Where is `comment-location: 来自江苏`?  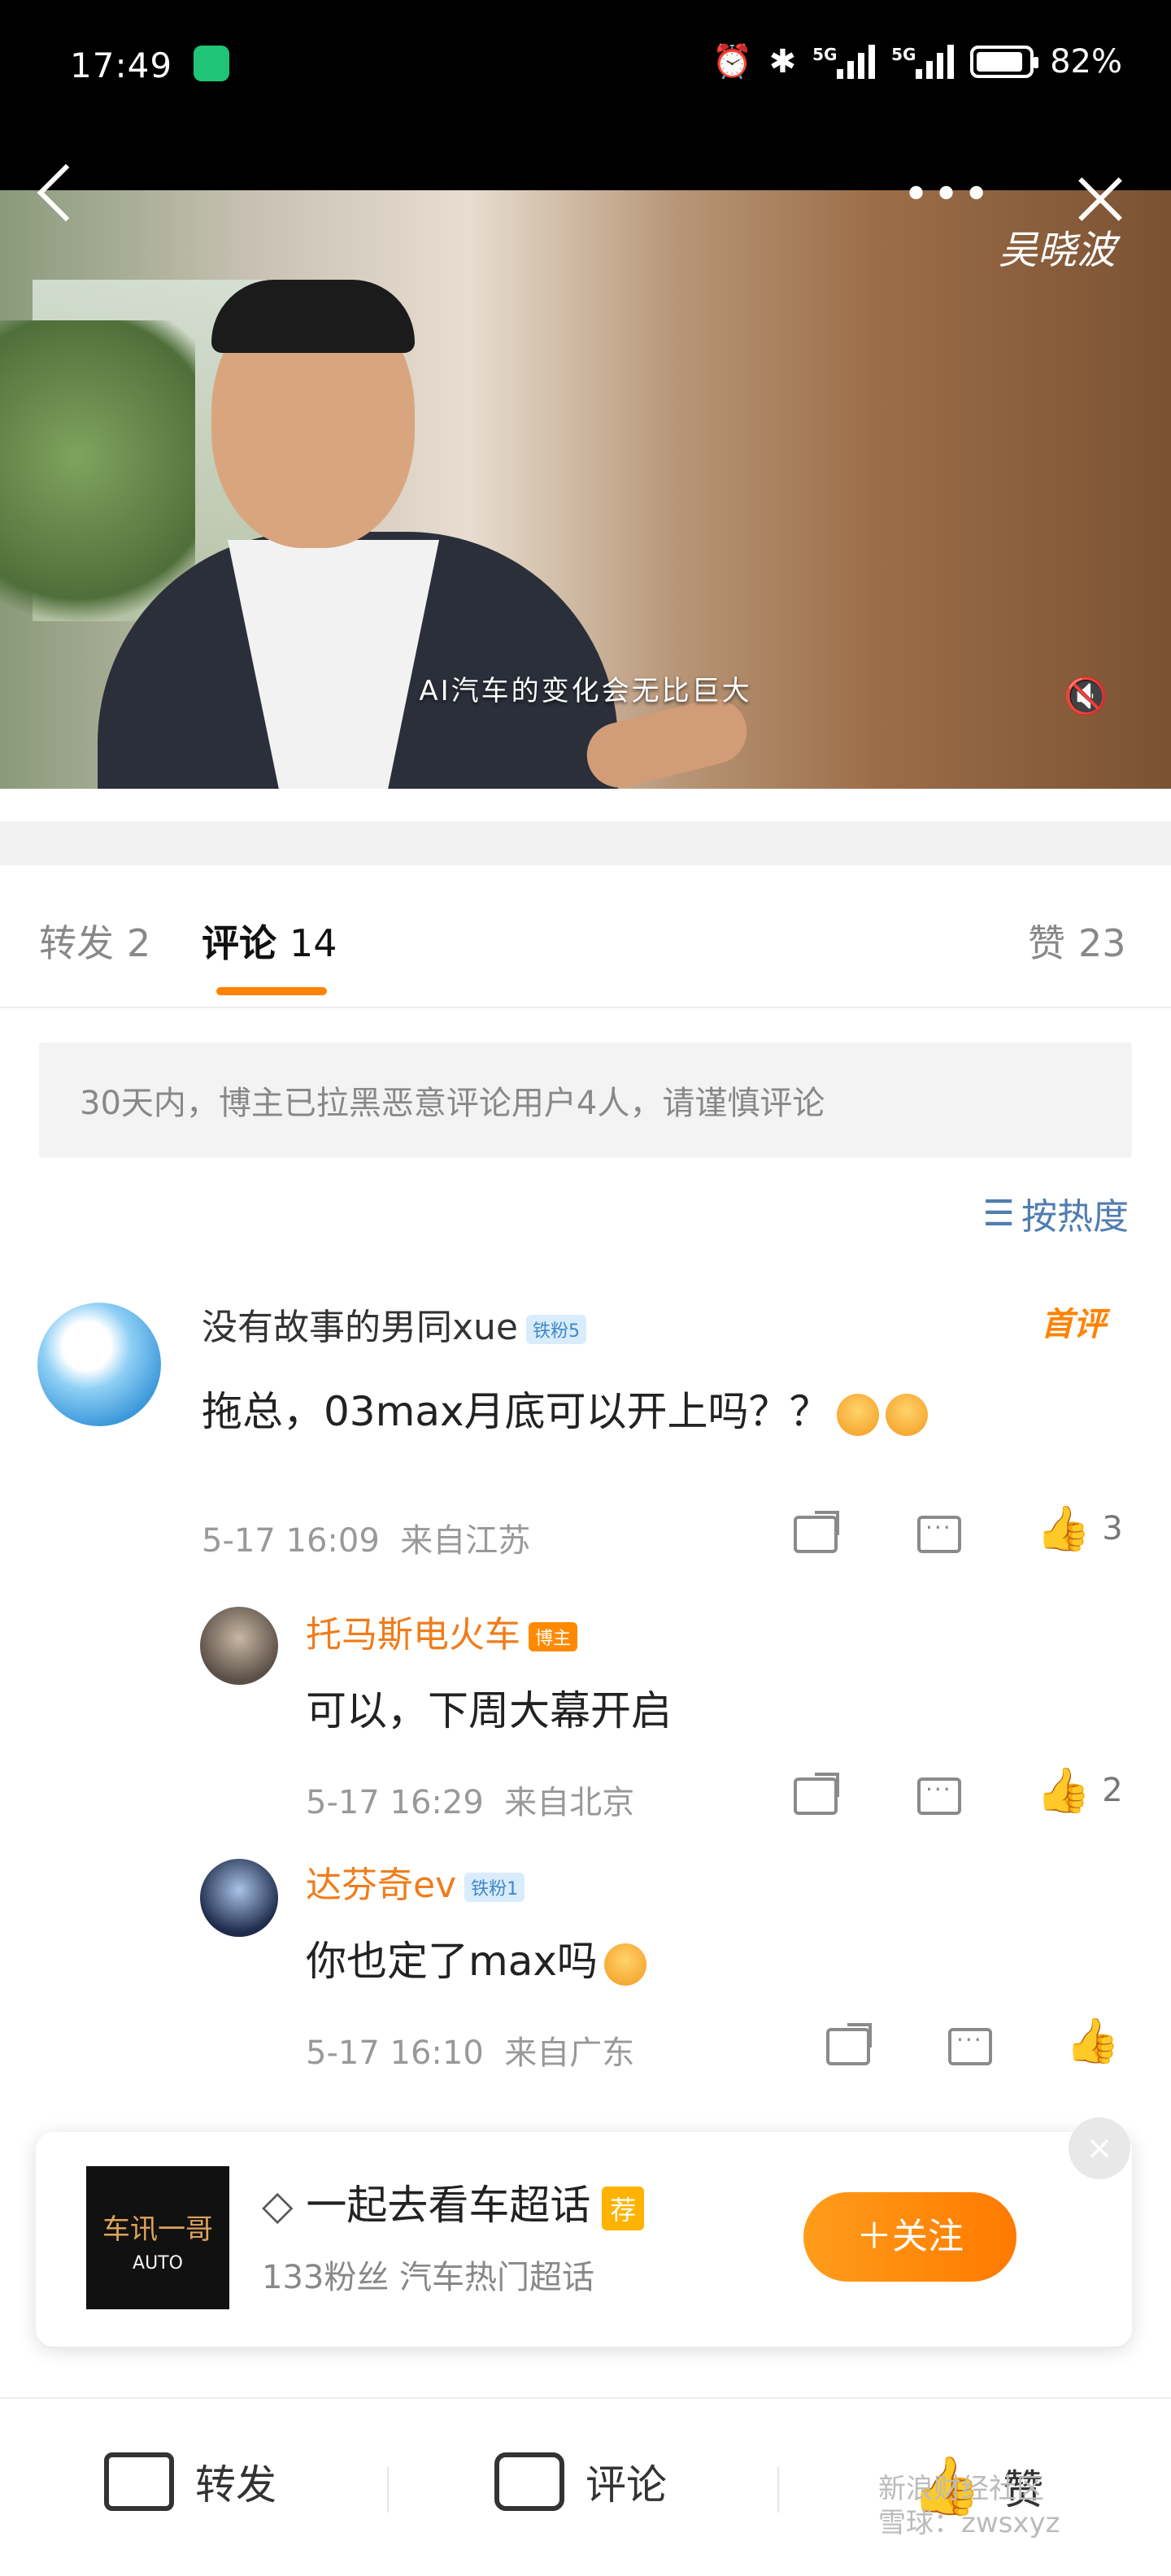 comment-location: 来自江苏 is located at coordinates (466, 1541).